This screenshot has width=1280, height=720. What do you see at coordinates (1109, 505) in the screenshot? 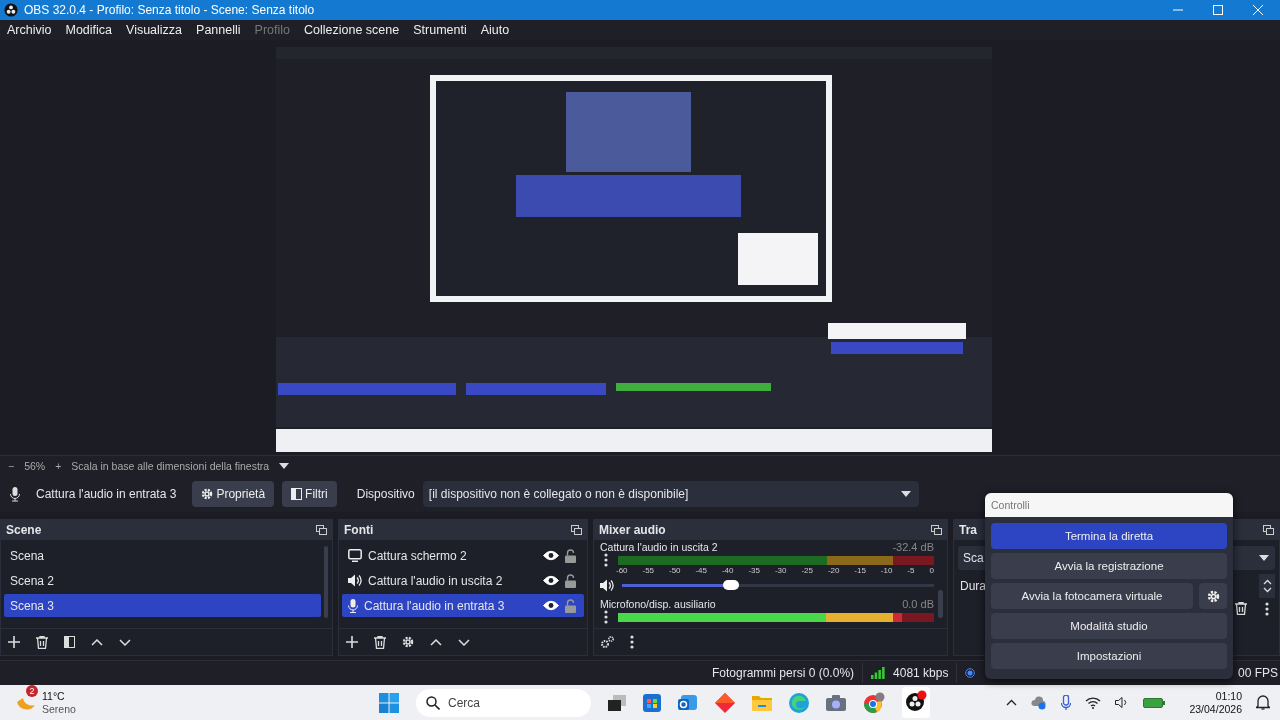
I see `panel-title: Controlli` at bounding box center [1109, 505].